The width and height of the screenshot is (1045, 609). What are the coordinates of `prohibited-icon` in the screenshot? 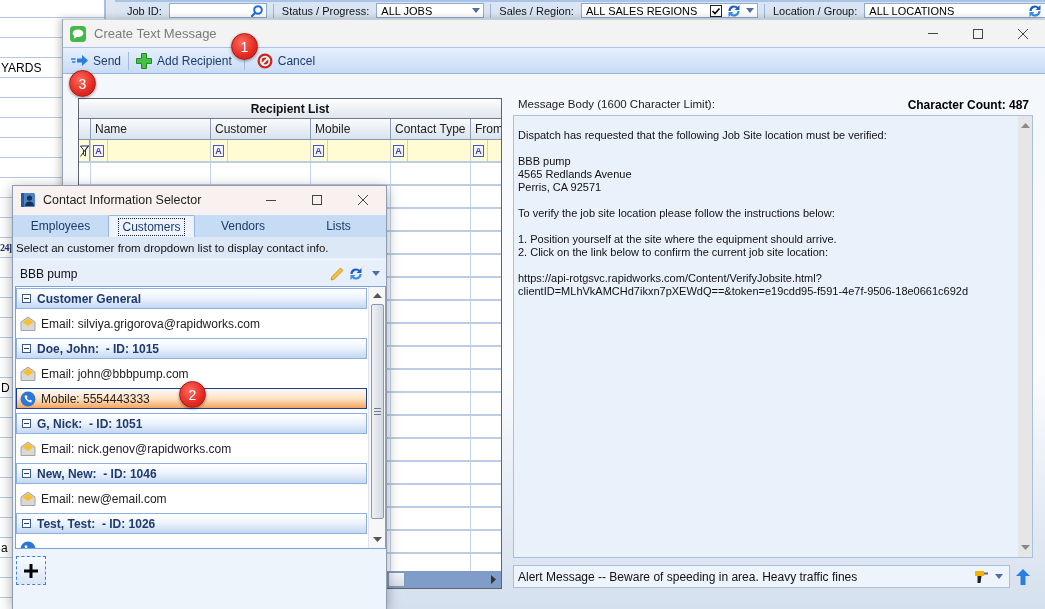 It's located at (264, 60).